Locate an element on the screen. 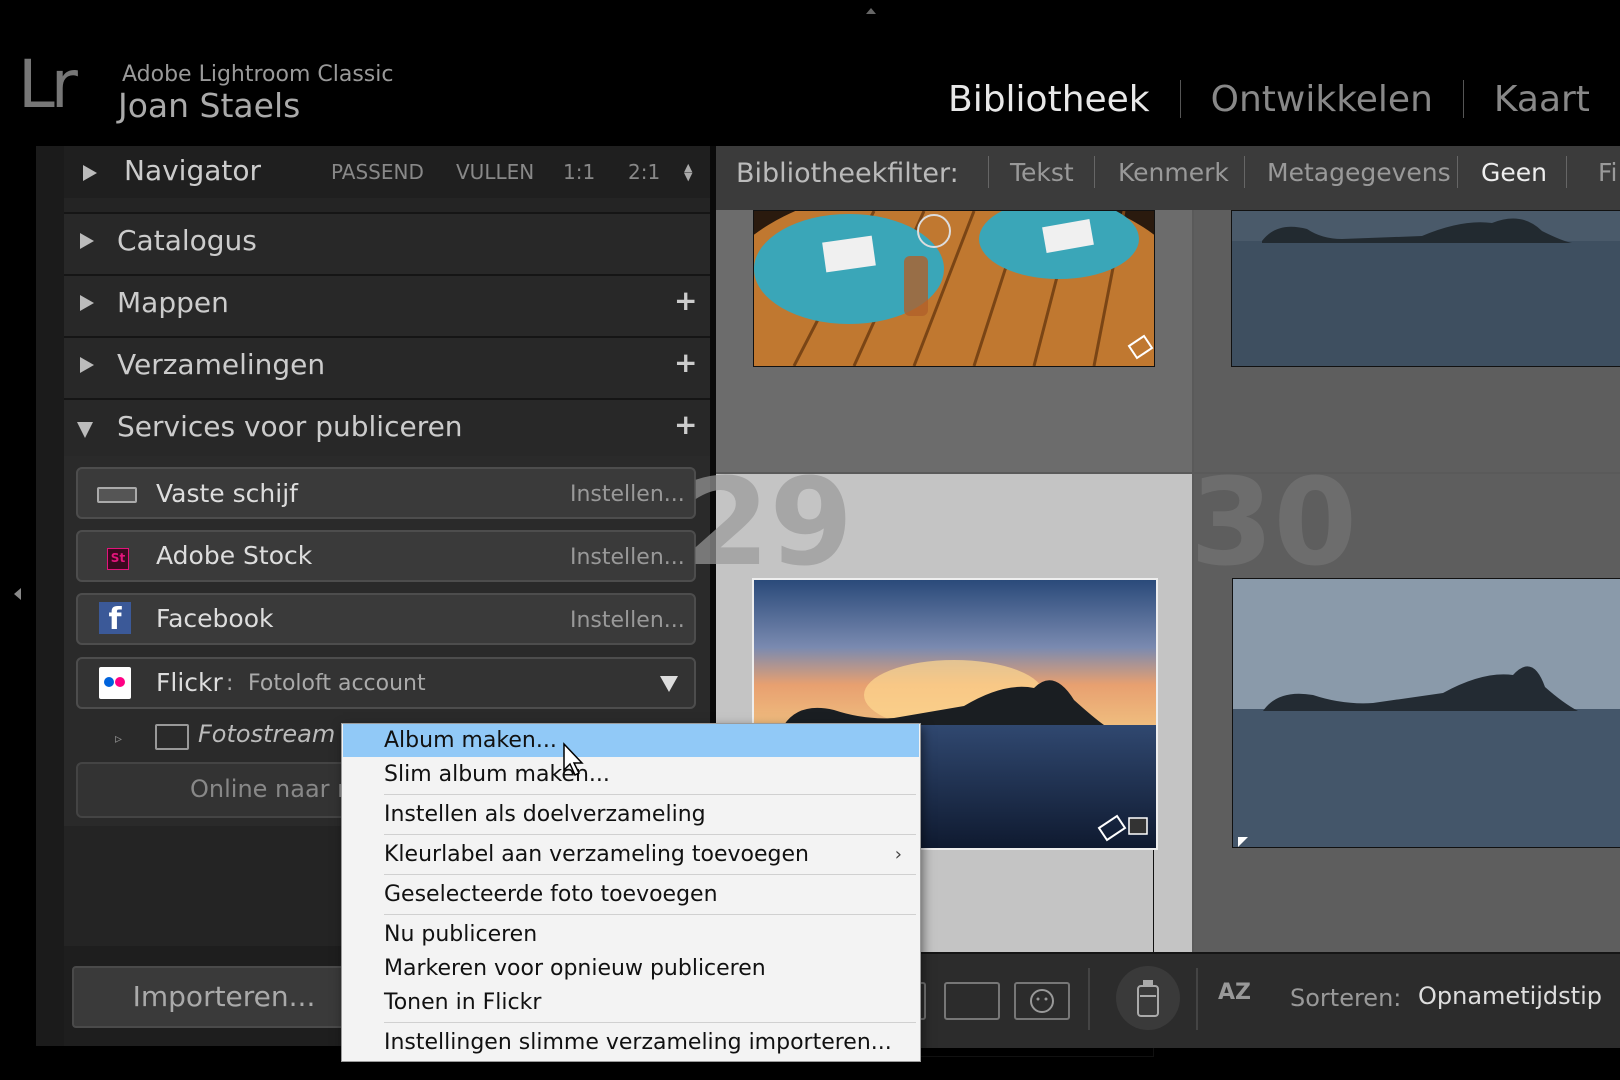 The height and width of the screenshot is (1080, 1620). zoom-2-1: 2:1 is located at coordinates (644, 172).